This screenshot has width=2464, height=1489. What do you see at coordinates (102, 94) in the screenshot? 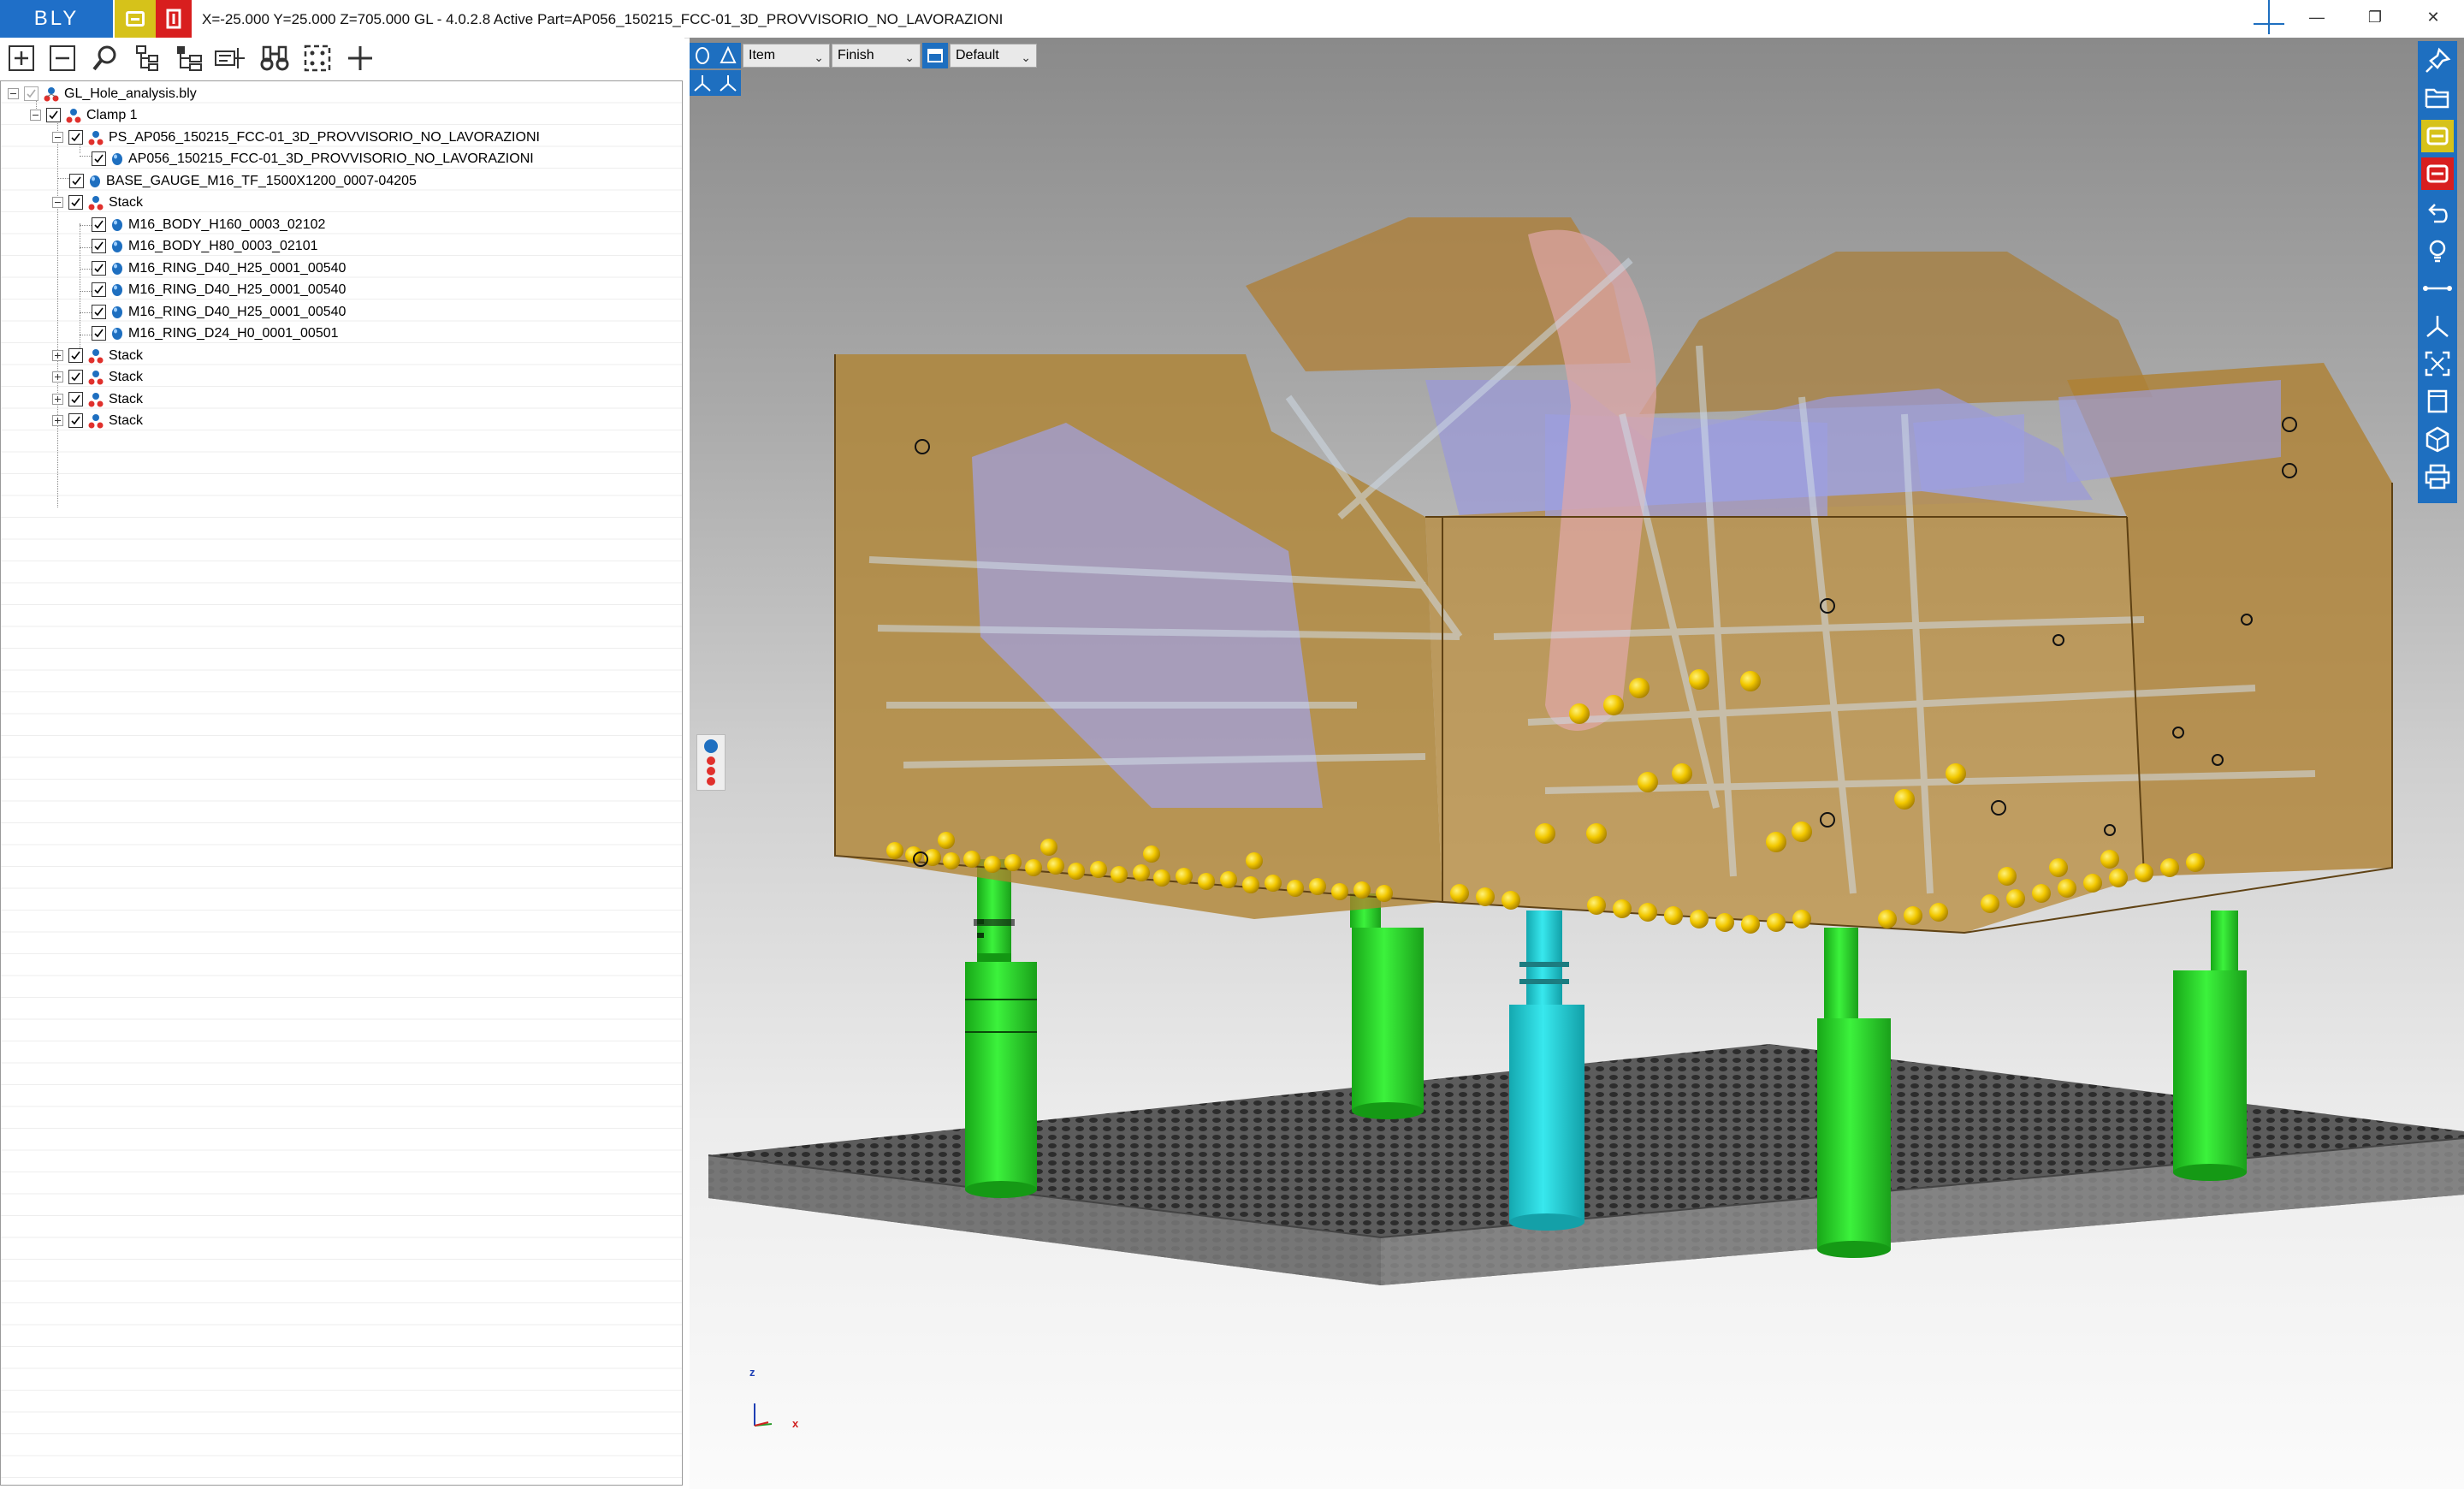
I see `tree-node-root: GL_Hole_analysis.bly` at bounding box center [102, 94].